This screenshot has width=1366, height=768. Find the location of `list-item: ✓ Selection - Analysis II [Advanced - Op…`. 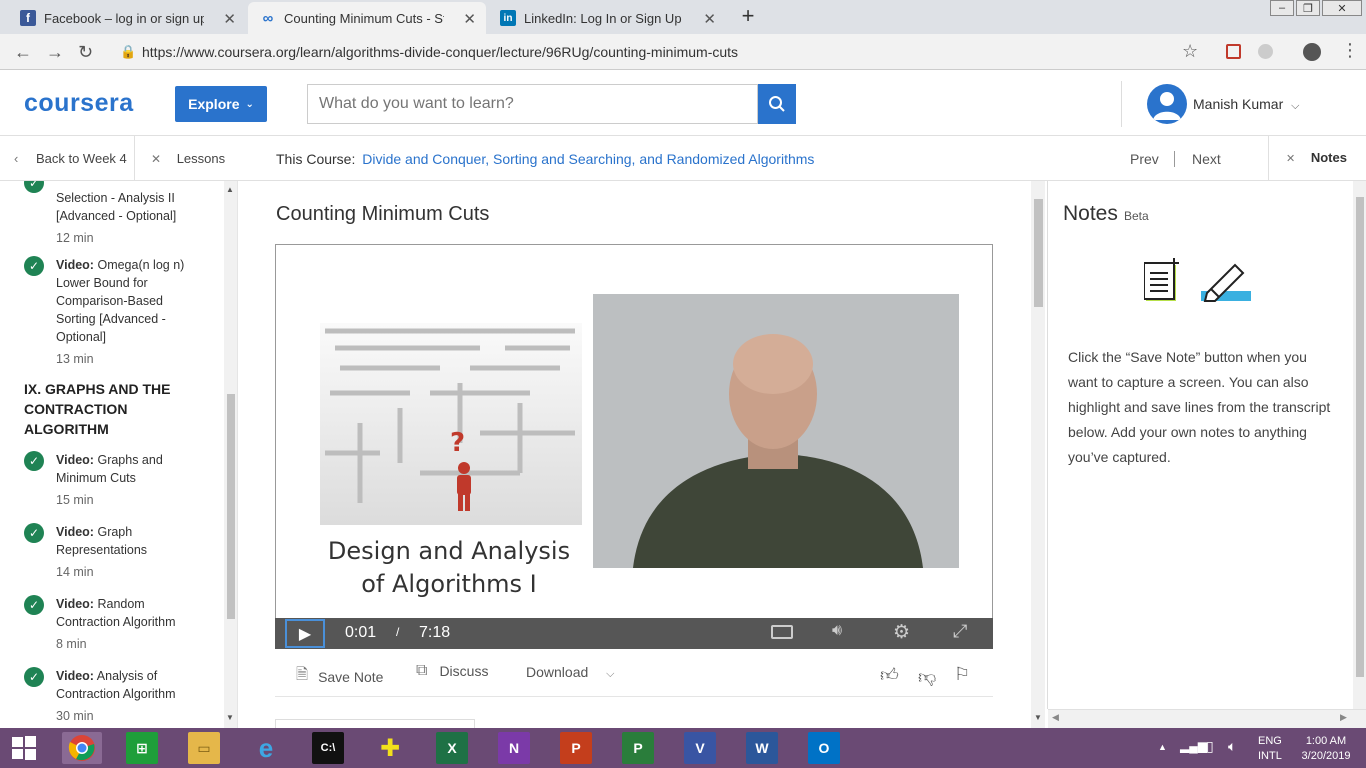

list-item: ✓ Selection - Analysis II [Advanced - Op… is located at coordinates (114, 214).